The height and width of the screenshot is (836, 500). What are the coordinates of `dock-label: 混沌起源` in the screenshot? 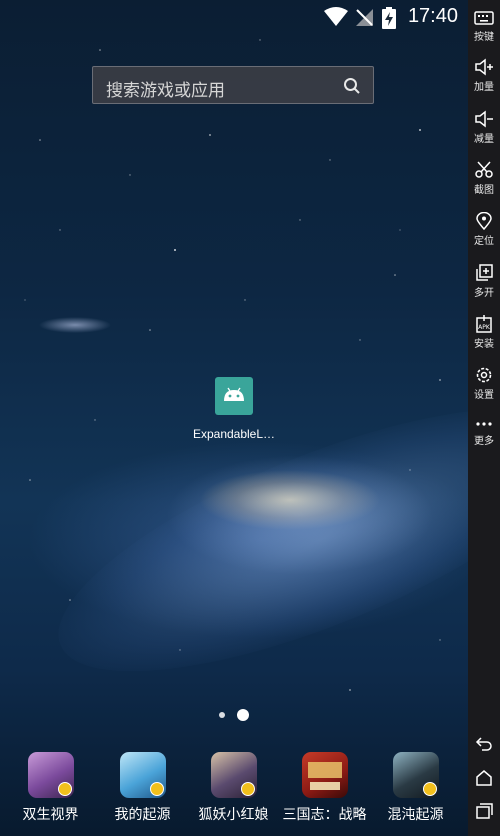 It's located at (415, 815).